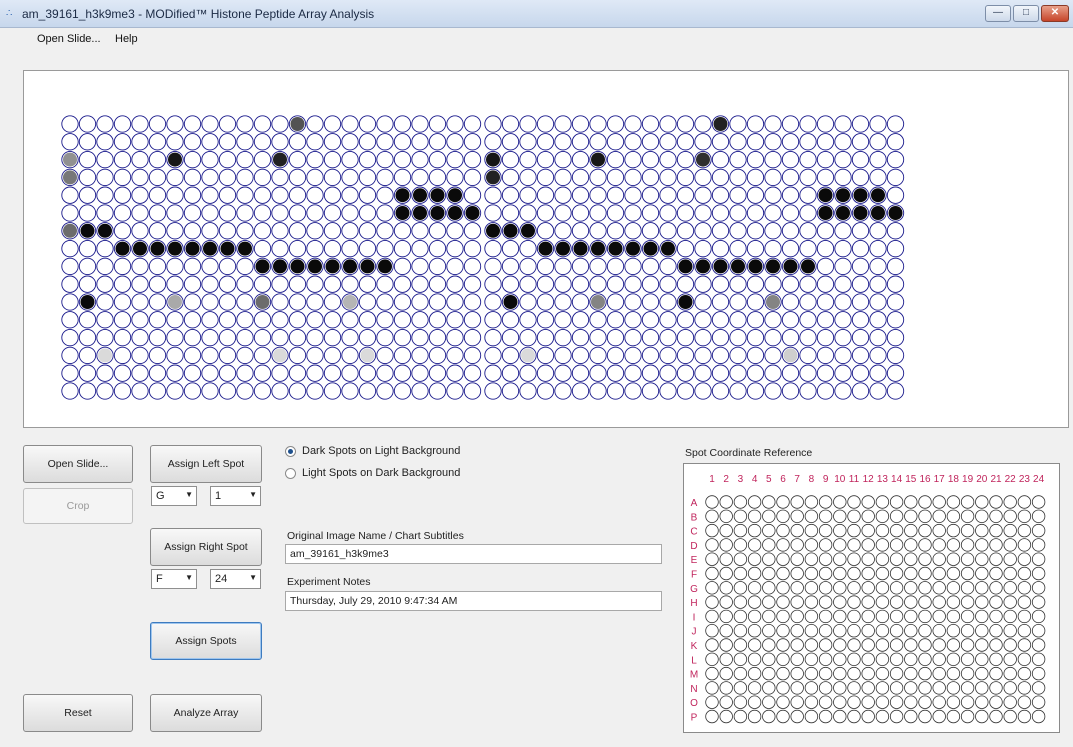 This screenshot has width=1073, height=747. I want to click on right-spot-row-select: F ▼, so click(174, 579).